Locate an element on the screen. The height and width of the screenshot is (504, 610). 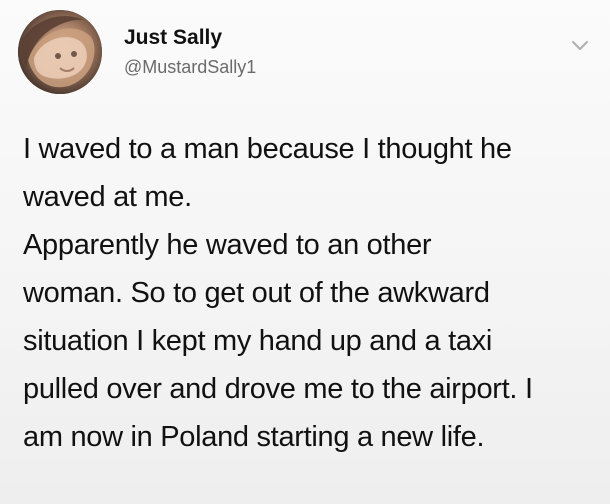
more-options is located at coordinates (580, 45).